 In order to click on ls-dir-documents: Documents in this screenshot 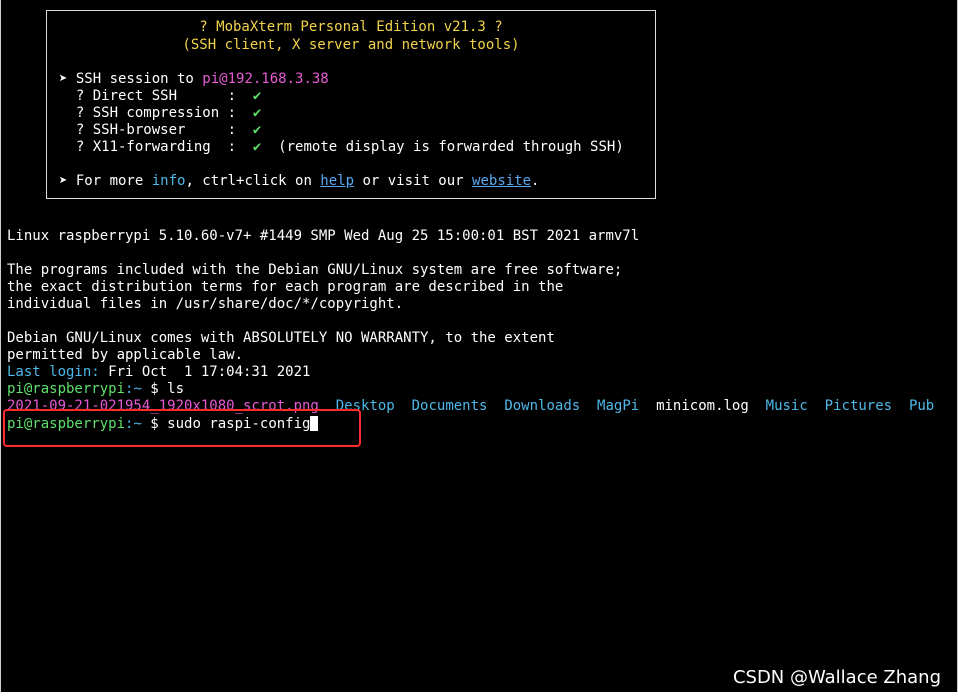, I will do `click(450, 406)`.